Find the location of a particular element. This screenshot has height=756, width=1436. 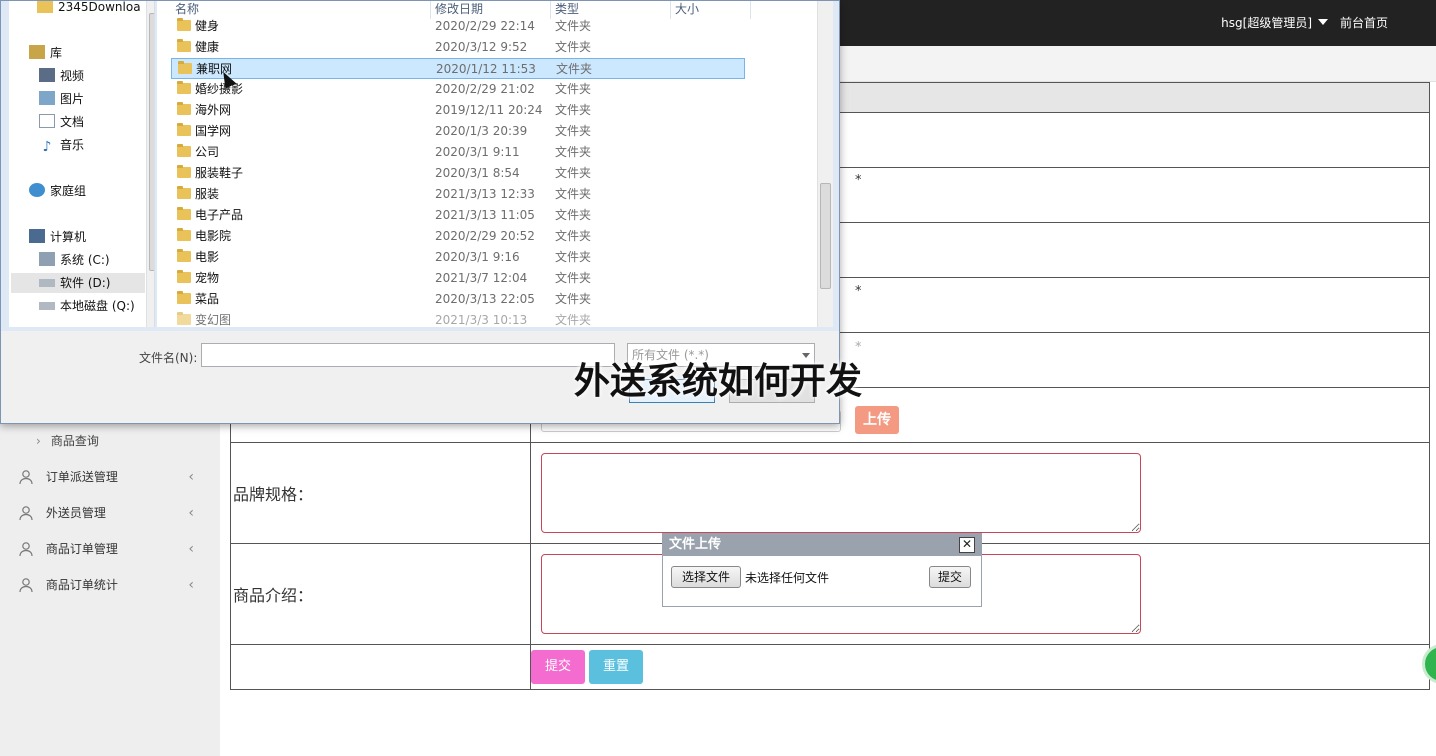

file-row: 服装鞋子 2020/3/1 8:54 文件夹 is located at coordinates (458, 173).